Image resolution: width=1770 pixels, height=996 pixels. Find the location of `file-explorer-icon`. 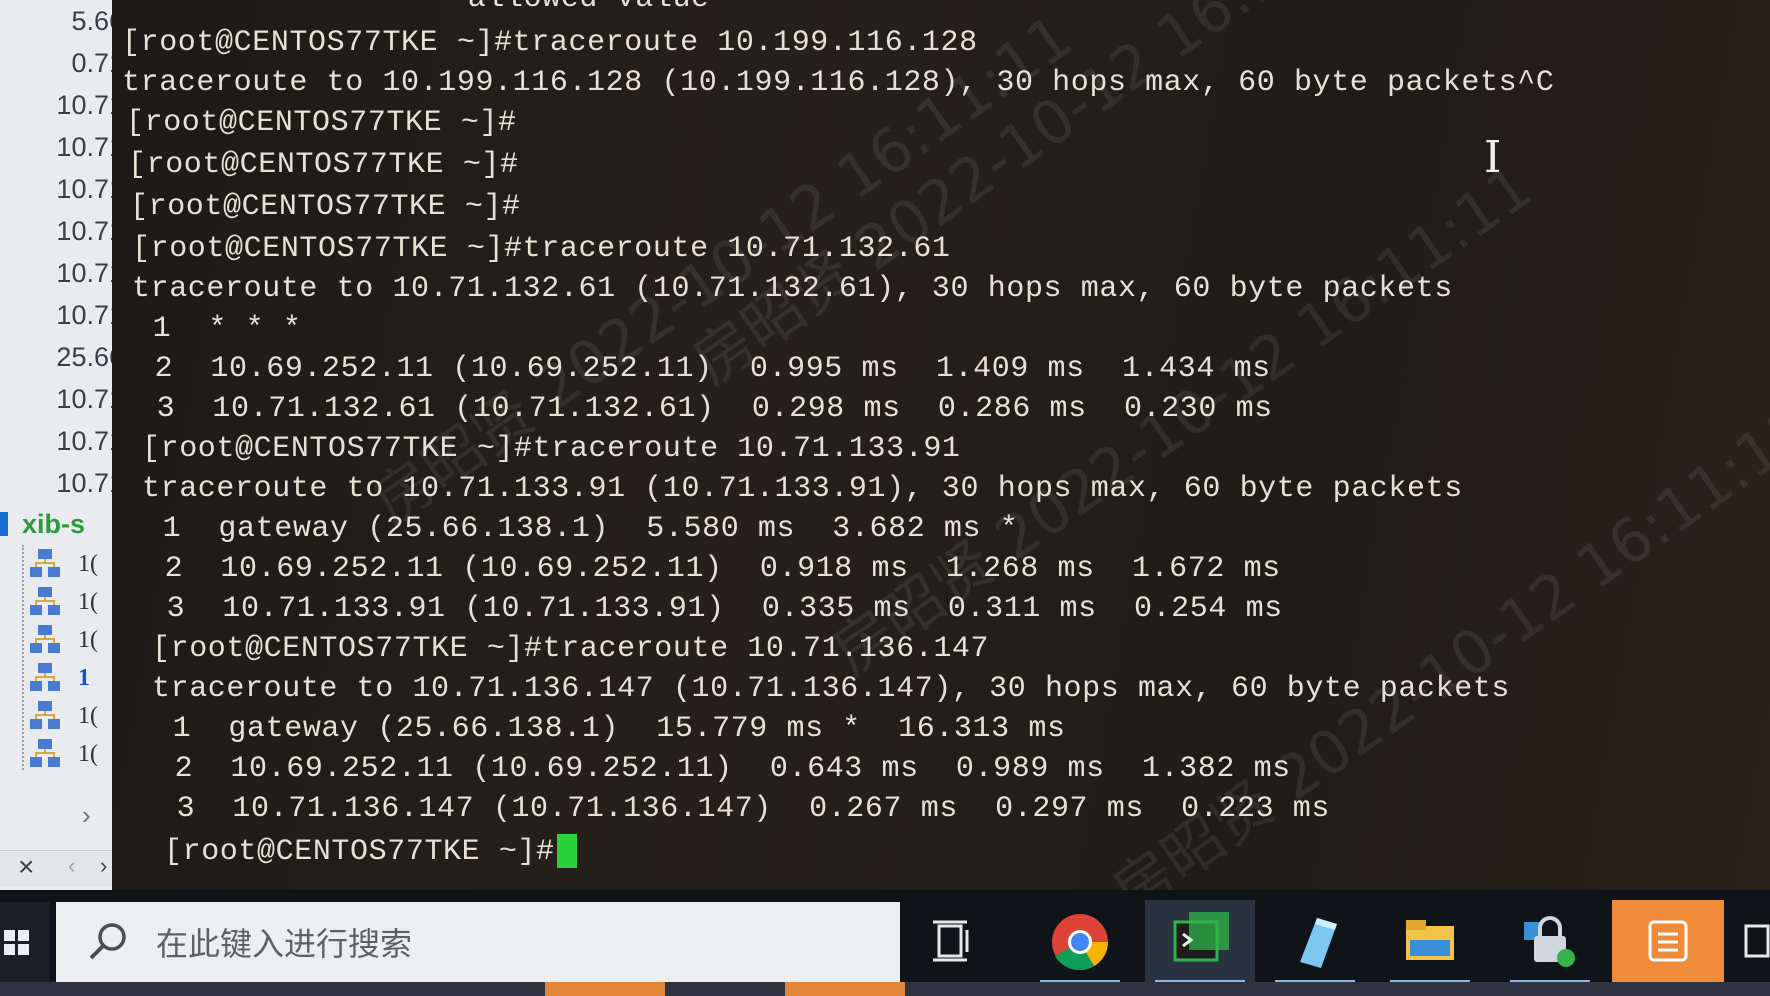

file-explorer-icon is located at coordinates (1430, 940).